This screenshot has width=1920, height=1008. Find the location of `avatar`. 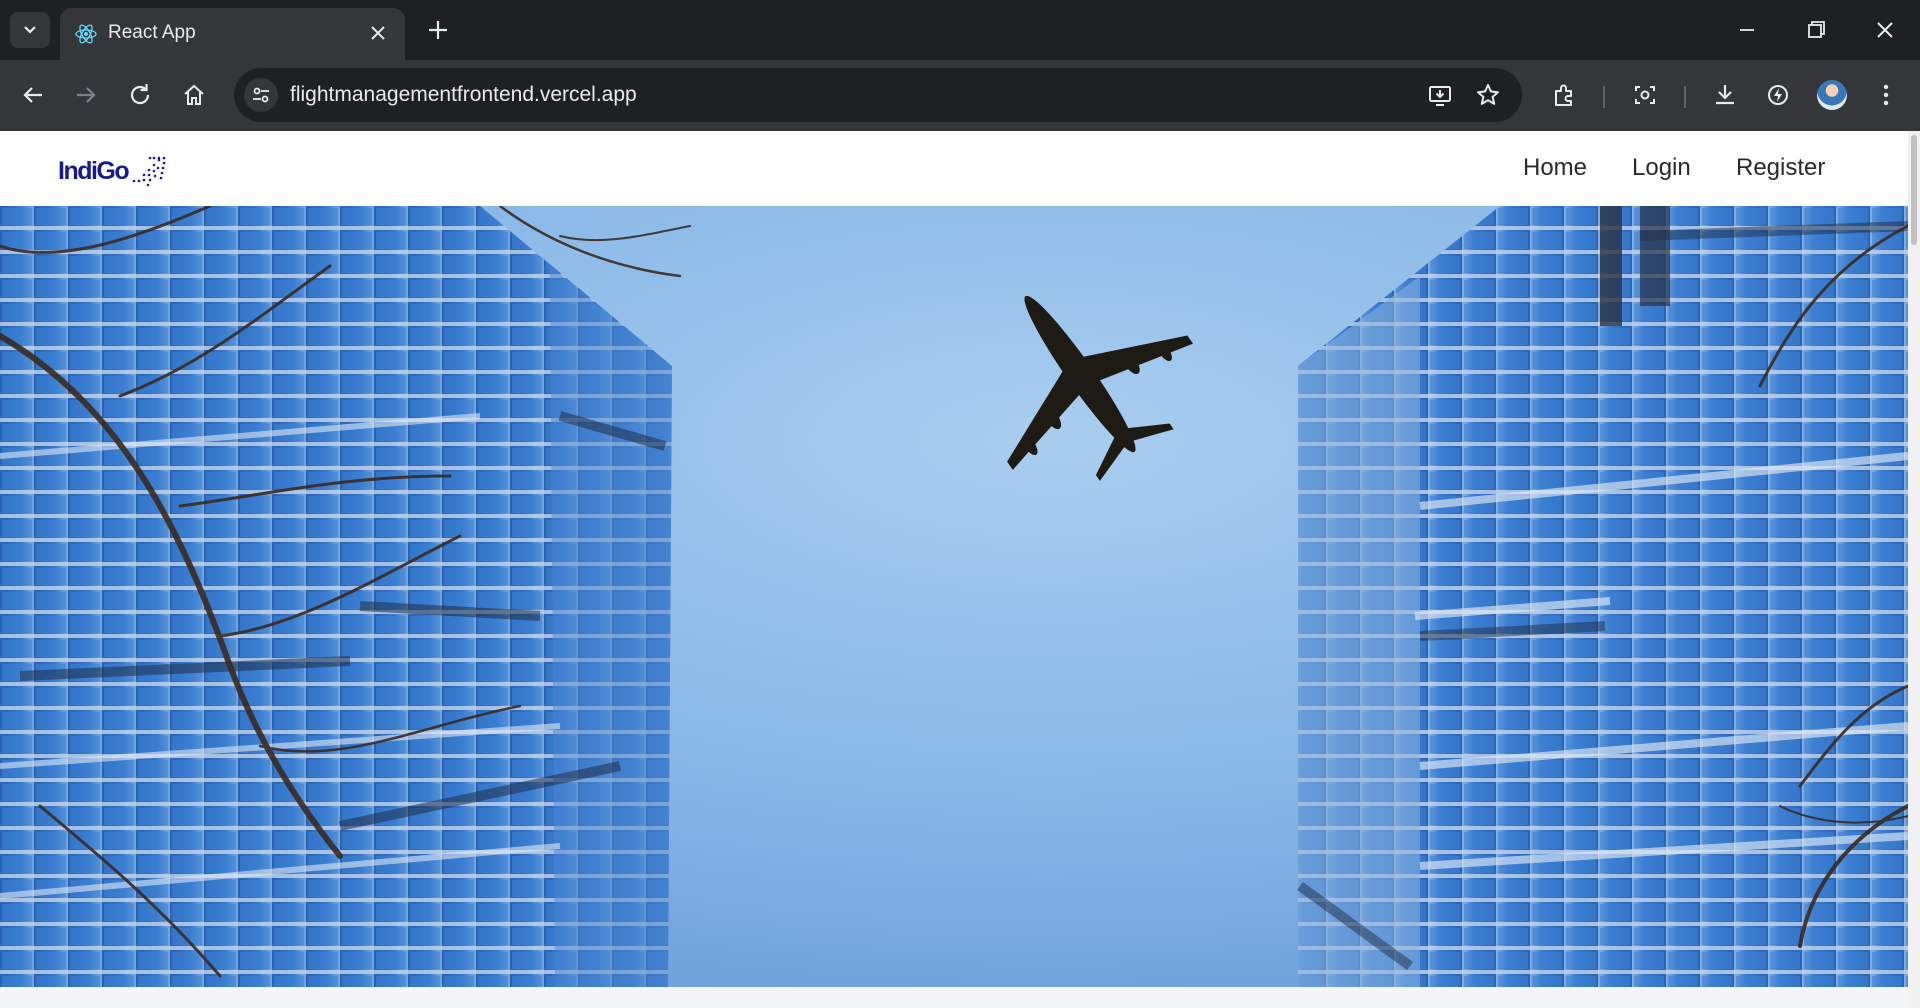

avatar is located at coordinates (1832, 95).